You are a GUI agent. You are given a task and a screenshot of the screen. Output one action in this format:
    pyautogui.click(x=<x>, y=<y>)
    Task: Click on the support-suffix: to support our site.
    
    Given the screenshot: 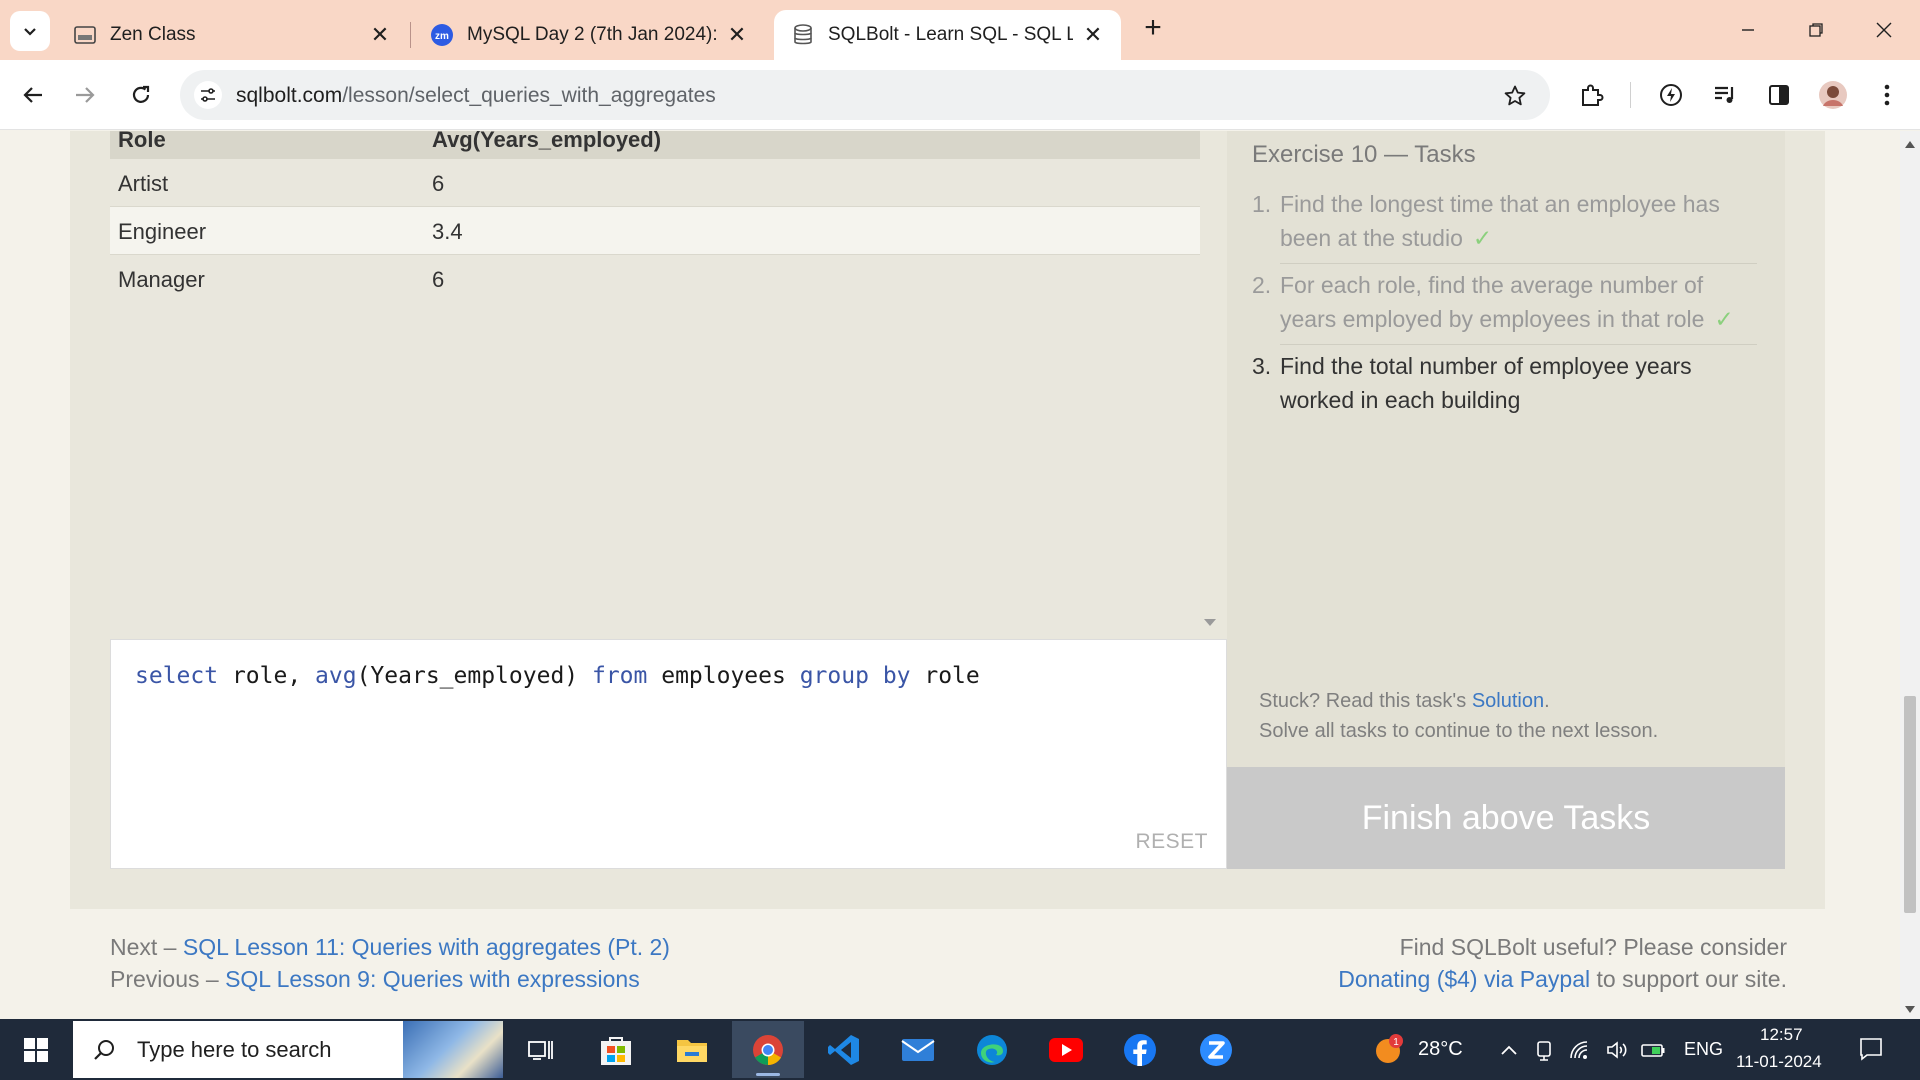 What is the action you would take?
    pyautogui.click(x=1688, y=979)
    